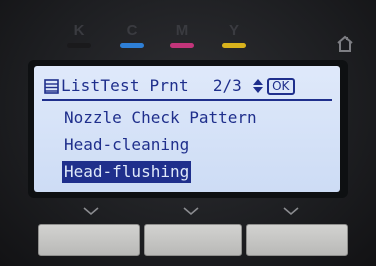  Describe the element at coordinates (127, 172) in the screenshot. I see `menu-item-head-flushing: Head-flushing` at that location.